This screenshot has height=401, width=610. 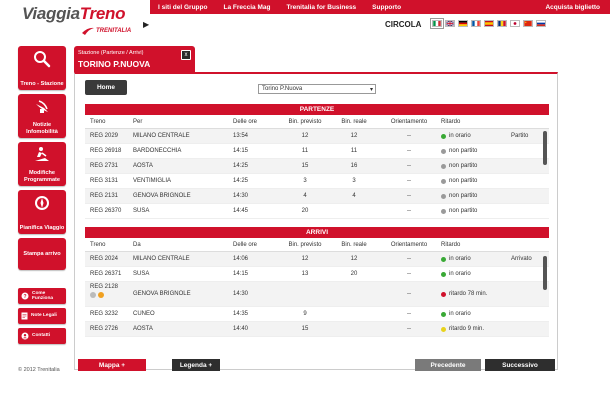 I want to click on flag-es-icon, so click(x=489, y=23).